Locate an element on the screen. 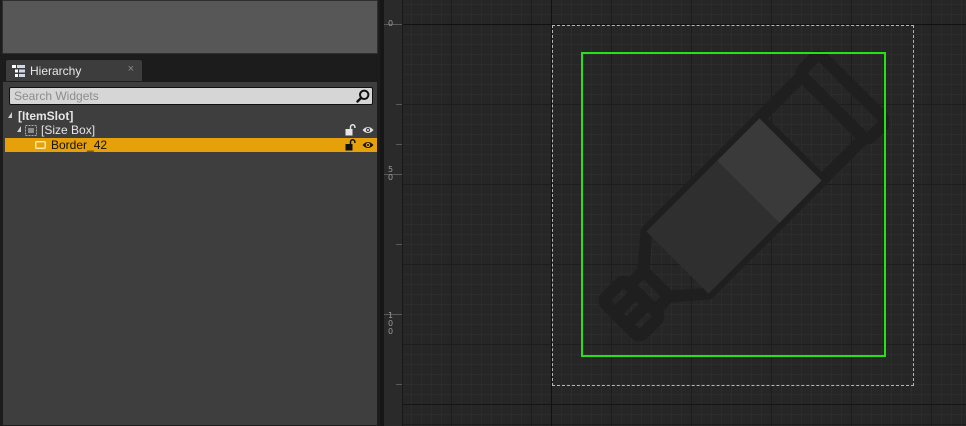 The image size is (966, 426). ruler-label: 0 is located at coordinates (391, 23).